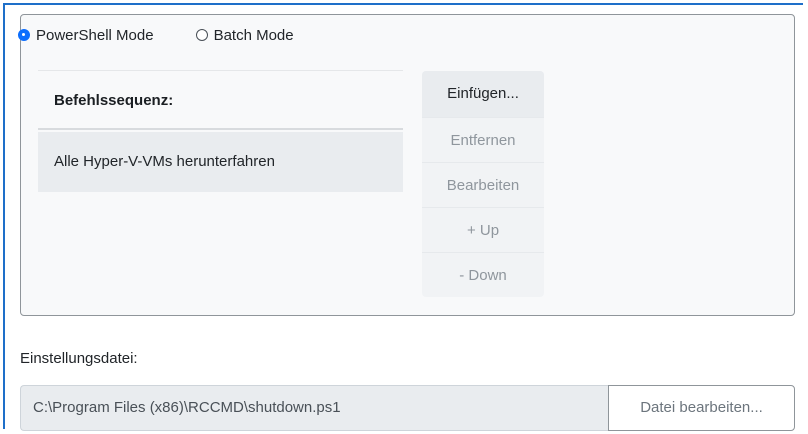 Image resolution: width=808 pixels, height=434 pixels. Describe the element at coordinates (201, 35) in the screenshot. I see `batch-mode-radio` at that location.